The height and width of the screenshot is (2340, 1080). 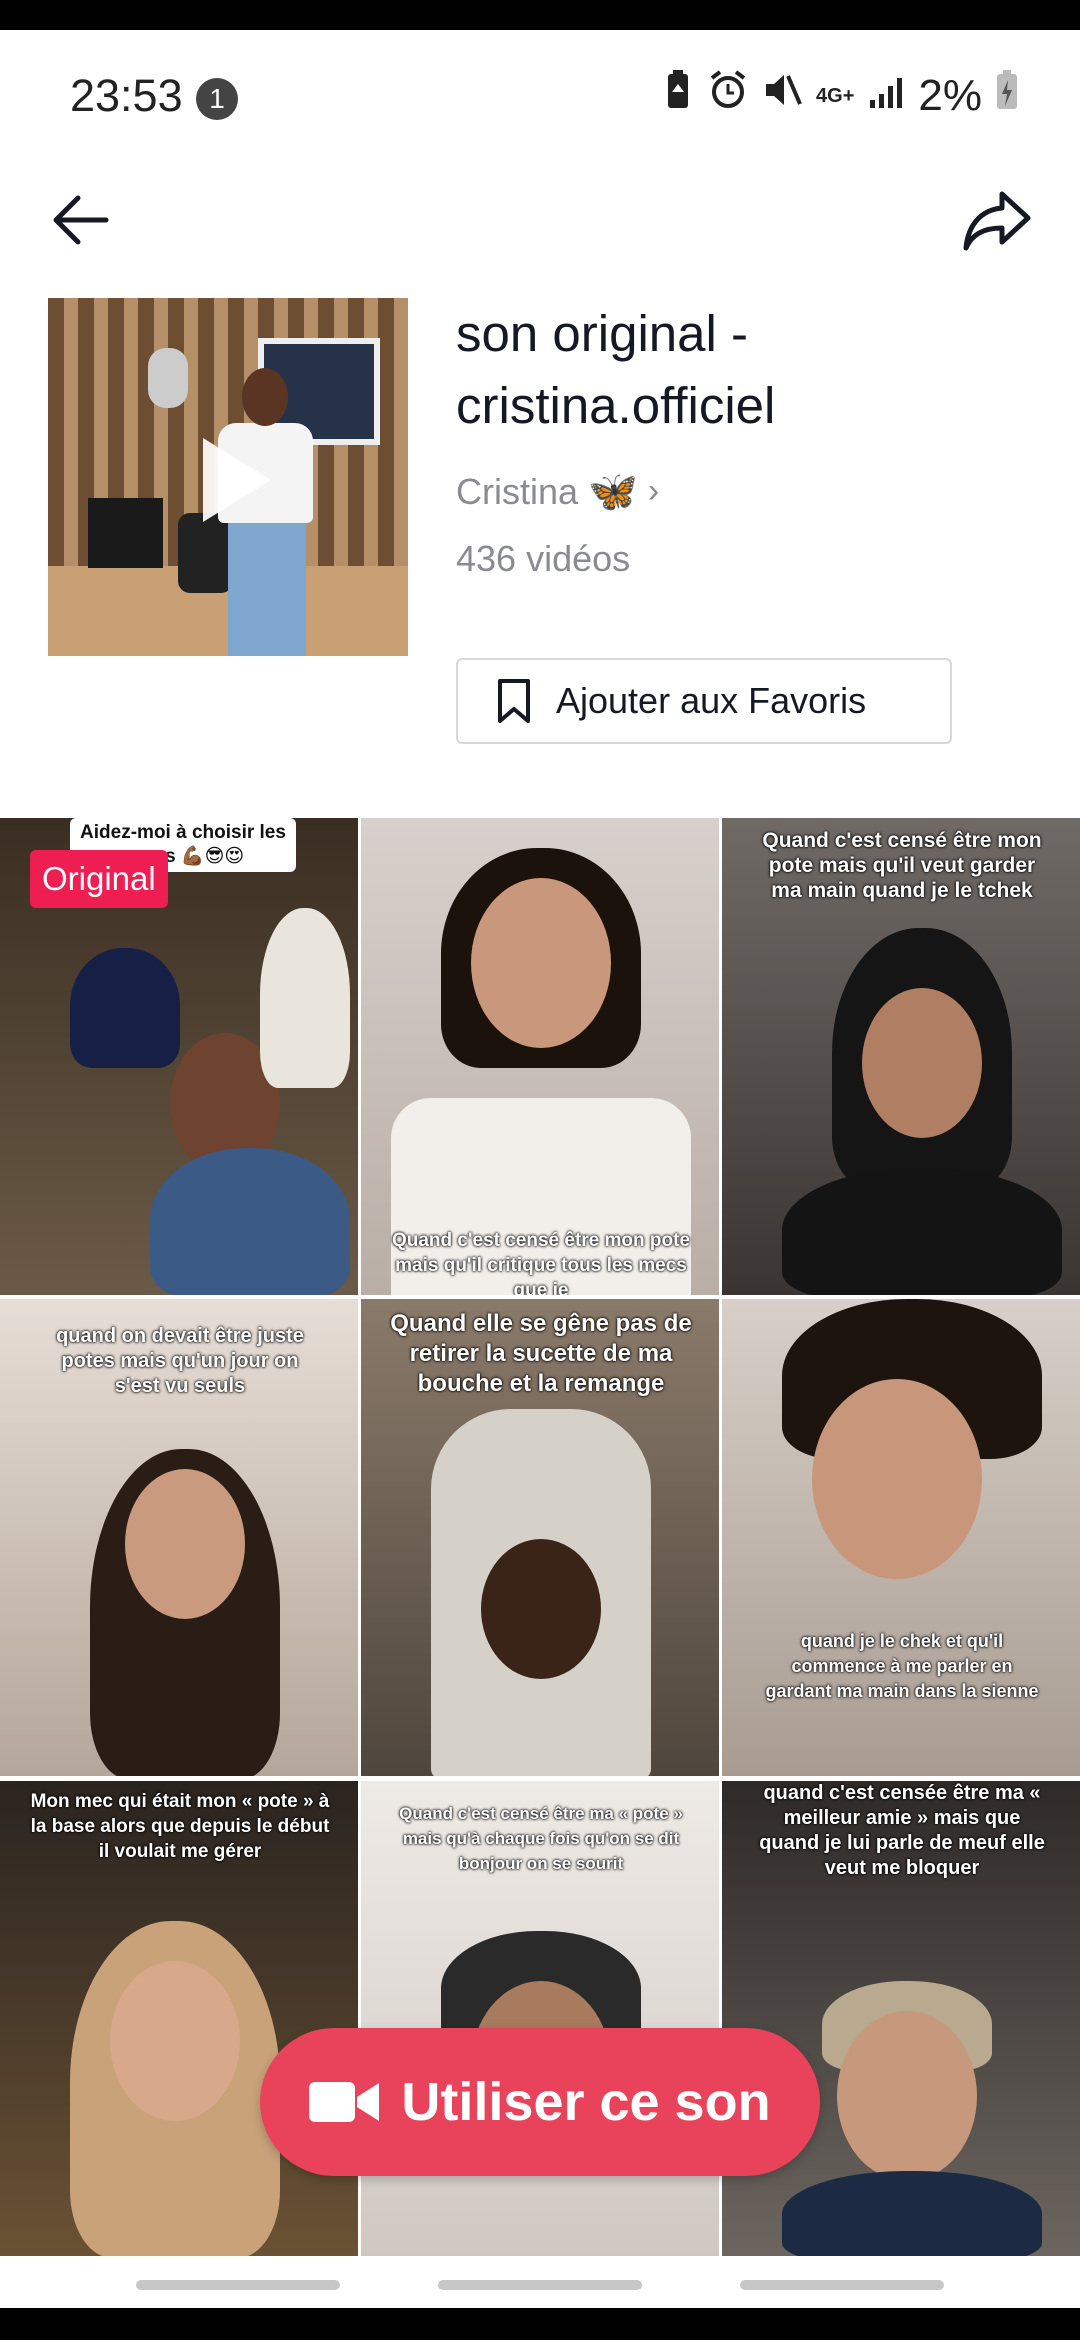 What do you see at coordinates (782, 95) in the screenshot?
I see `mute-icon` at bounding box center [782, 95].